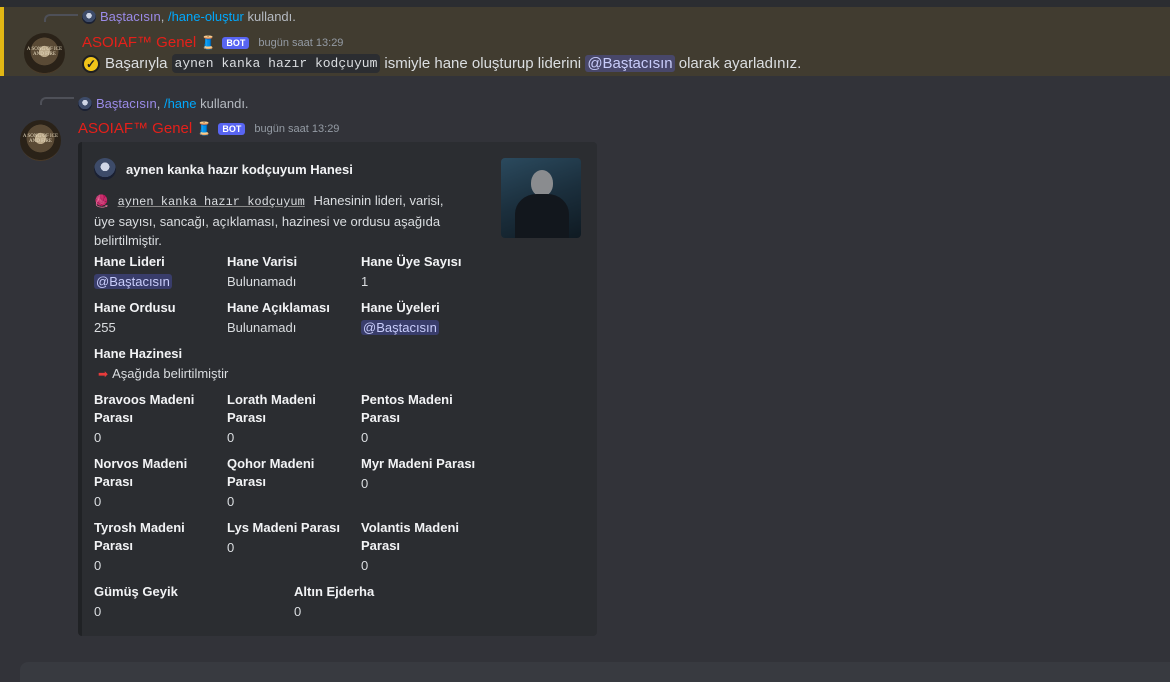  What do you see at coordinates (180, 103) in the screenshot?
I see `reply-command: /hane` at bounding box center [180, 103].